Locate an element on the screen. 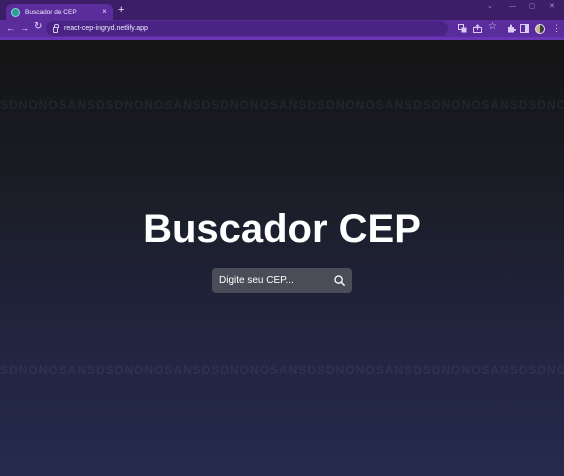 The height and width of the screenshot is (476, 564). back-arrow-icon: ← is located at coordinates (10, 28).